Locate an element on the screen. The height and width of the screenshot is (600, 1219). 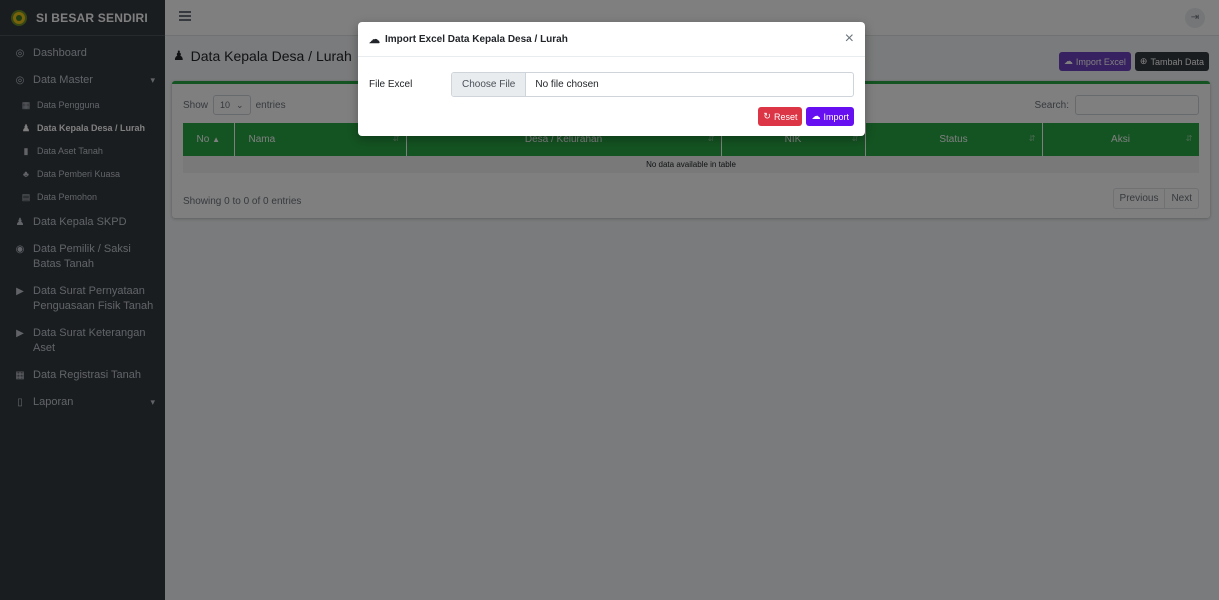
close-icon: × is located at coordinates (849, 39).